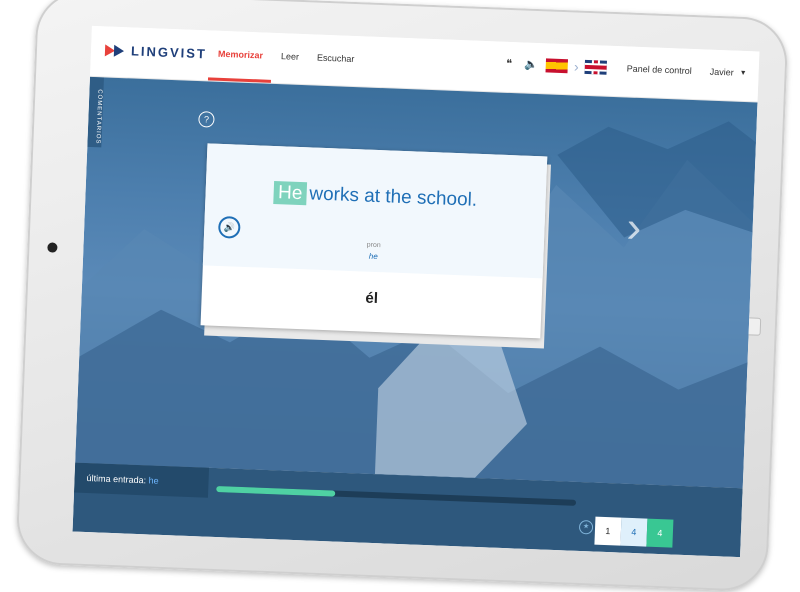  Describe the element at coordinates (290, 193) in the screenshot. I see `highlighted-word: He` at that location.